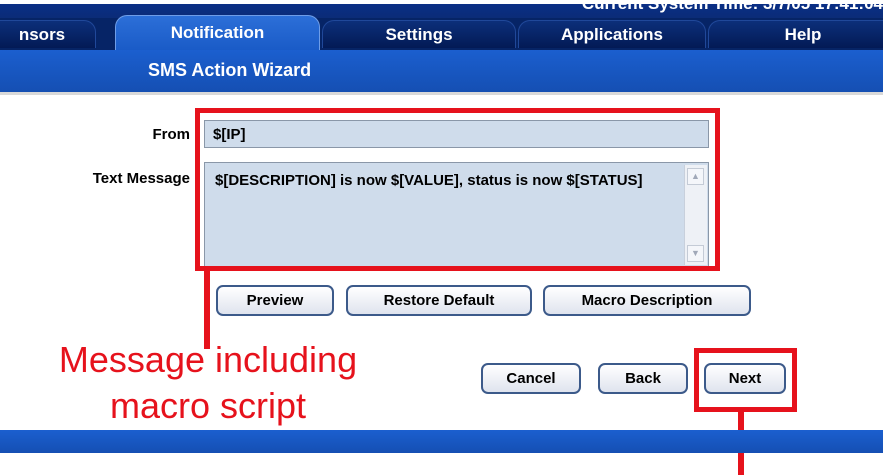 Image resolution: width=883 pixels, height=475 pixels. Describe the element at coordinates (441, 441) in the screenshot. I see `bottom-bar` at that location.